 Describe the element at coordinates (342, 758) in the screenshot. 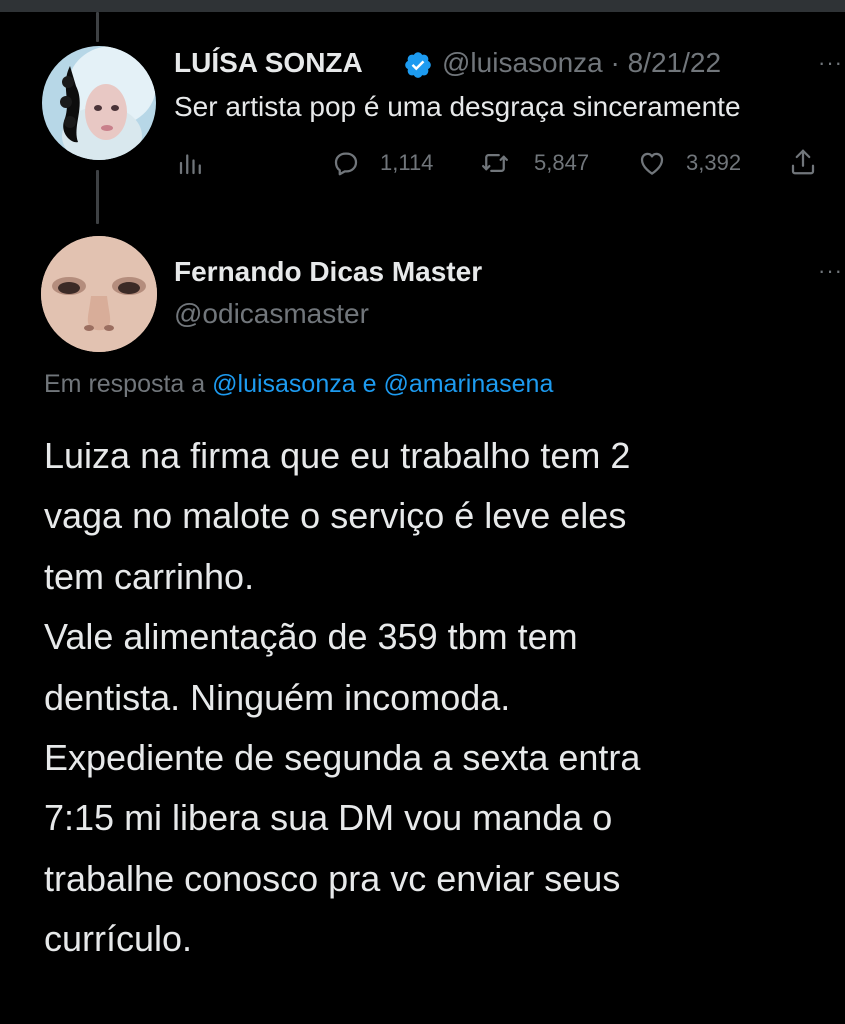

I see `tweet2-line: Expediente de segunda a sexta entra` at that location.